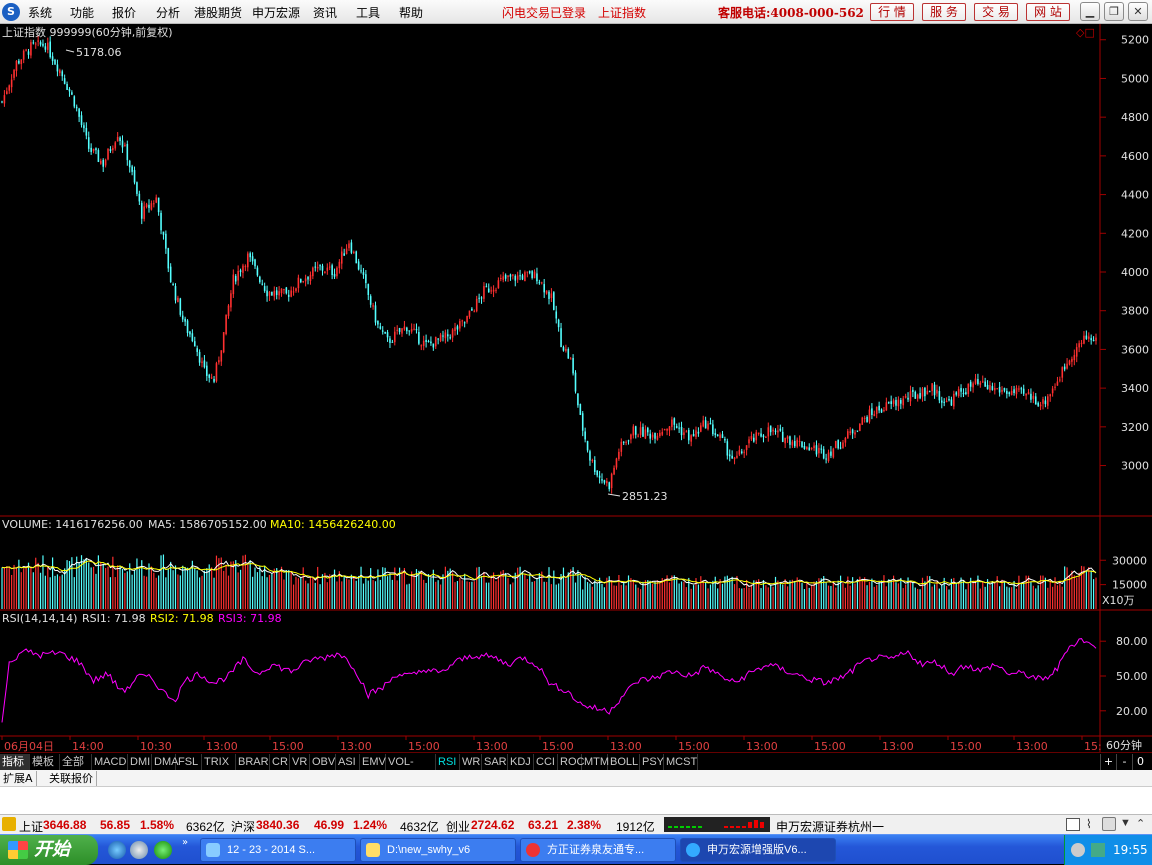 The image size is (1152, 865). What do you see at coordinates (280, 762) in the screenshot?
I see `indicator-tab-cr: CR` at bounding box center [280, 762].